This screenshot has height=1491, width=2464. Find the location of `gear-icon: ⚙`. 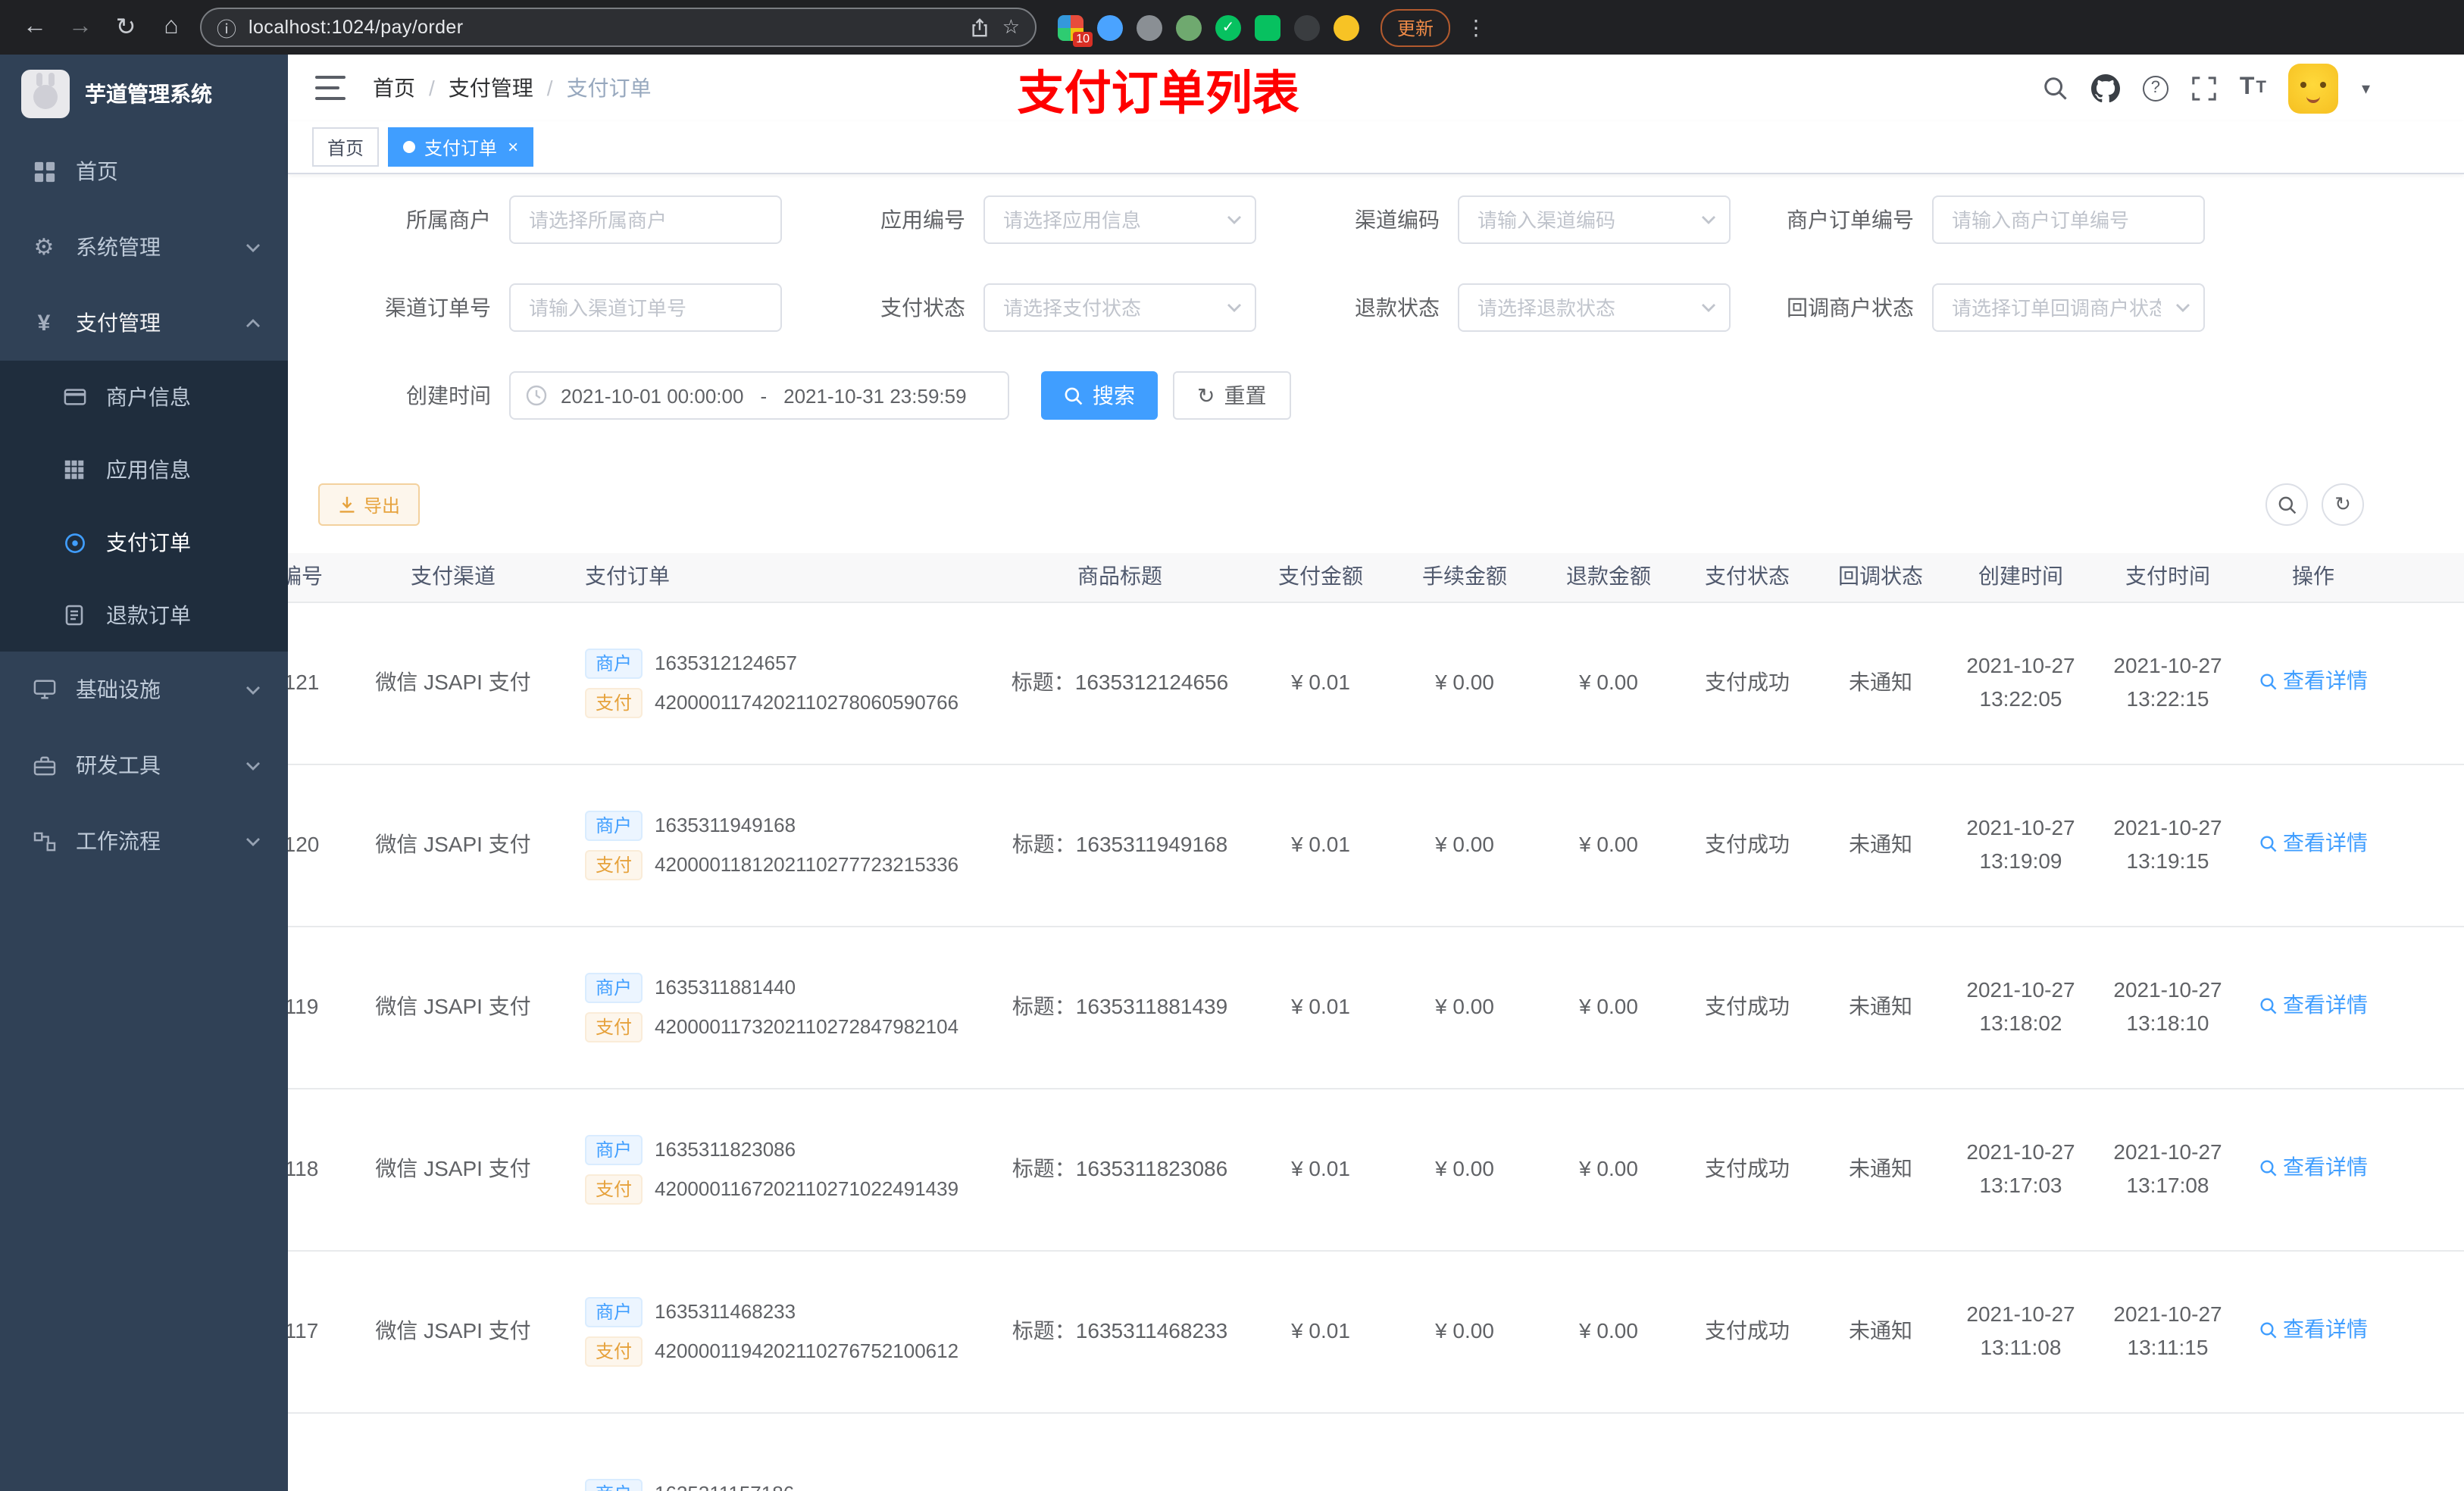

gear-icon: ⚙ is located at coordinates (44, 248).